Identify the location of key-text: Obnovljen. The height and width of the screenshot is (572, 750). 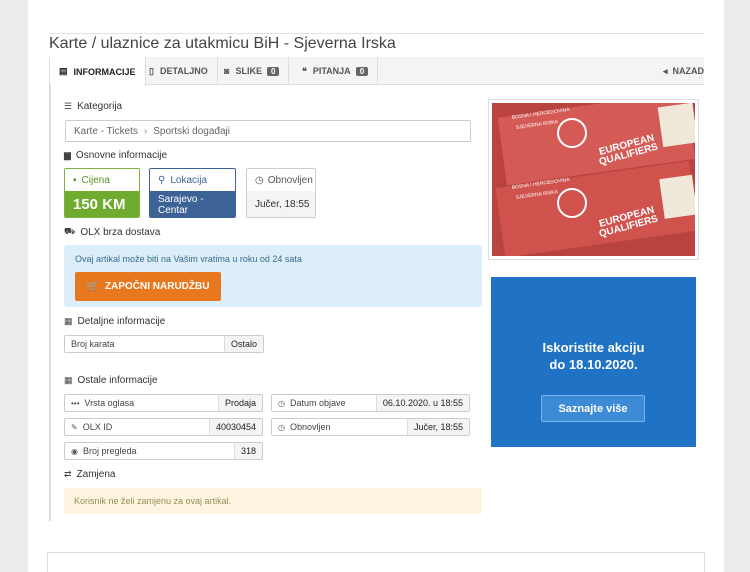
(310, 427).